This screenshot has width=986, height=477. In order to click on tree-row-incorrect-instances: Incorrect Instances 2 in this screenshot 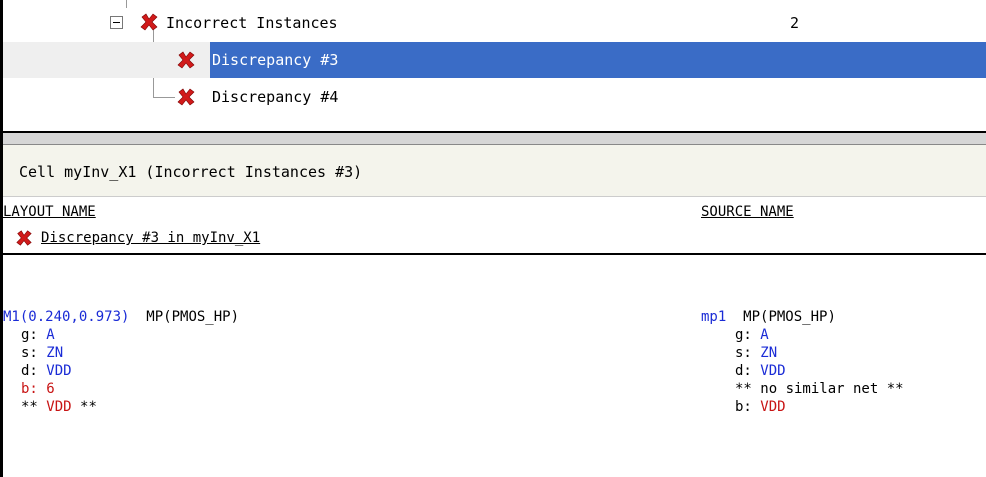, I will do `click(494, 23)`.